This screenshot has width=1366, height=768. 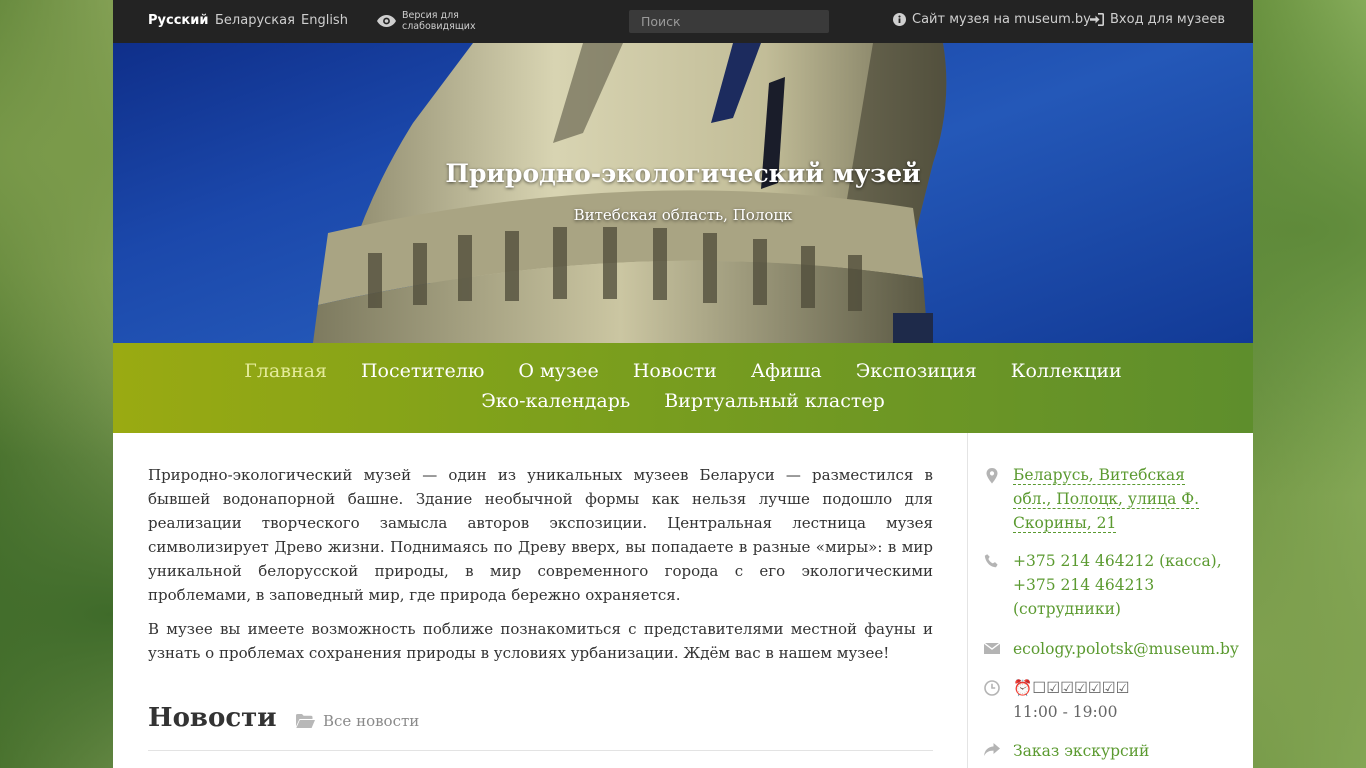 What do you see at coordinates (555, 401) in the screenshot?
I see `nav-item-eco-calendar: Эко-календарь` at bounding box center [555, 401].